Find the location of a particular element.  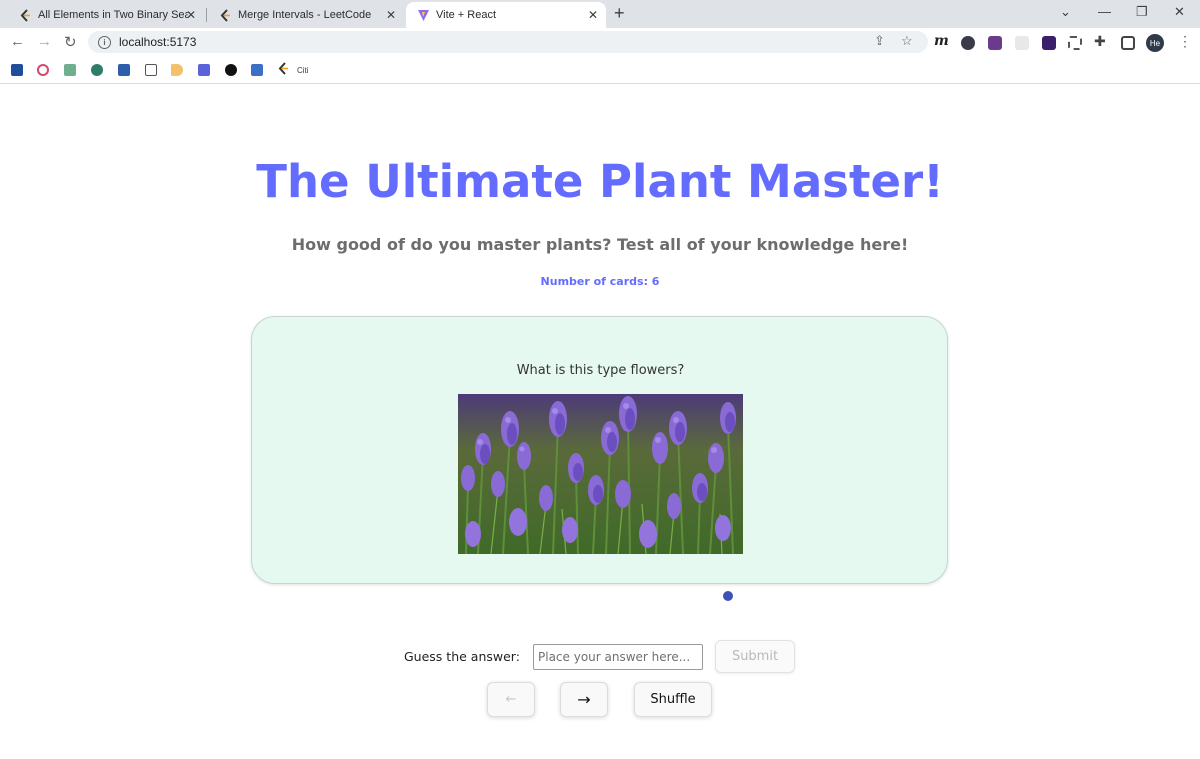

submit-button: Submit is located at coordinates (755, 656).